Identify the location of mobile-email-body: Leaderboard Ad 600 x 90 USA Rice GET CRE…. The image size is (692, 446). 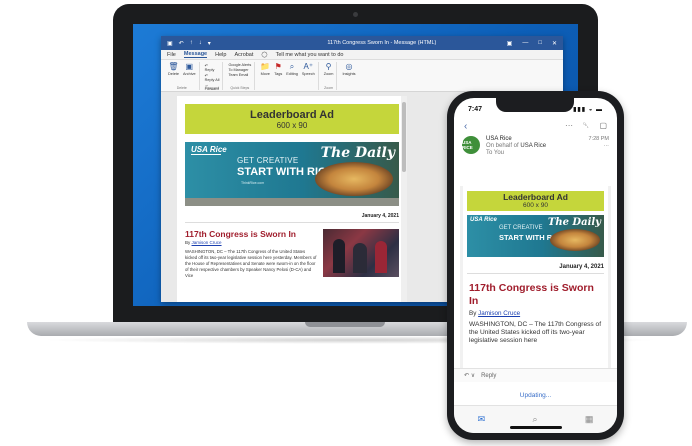
(535, 282).